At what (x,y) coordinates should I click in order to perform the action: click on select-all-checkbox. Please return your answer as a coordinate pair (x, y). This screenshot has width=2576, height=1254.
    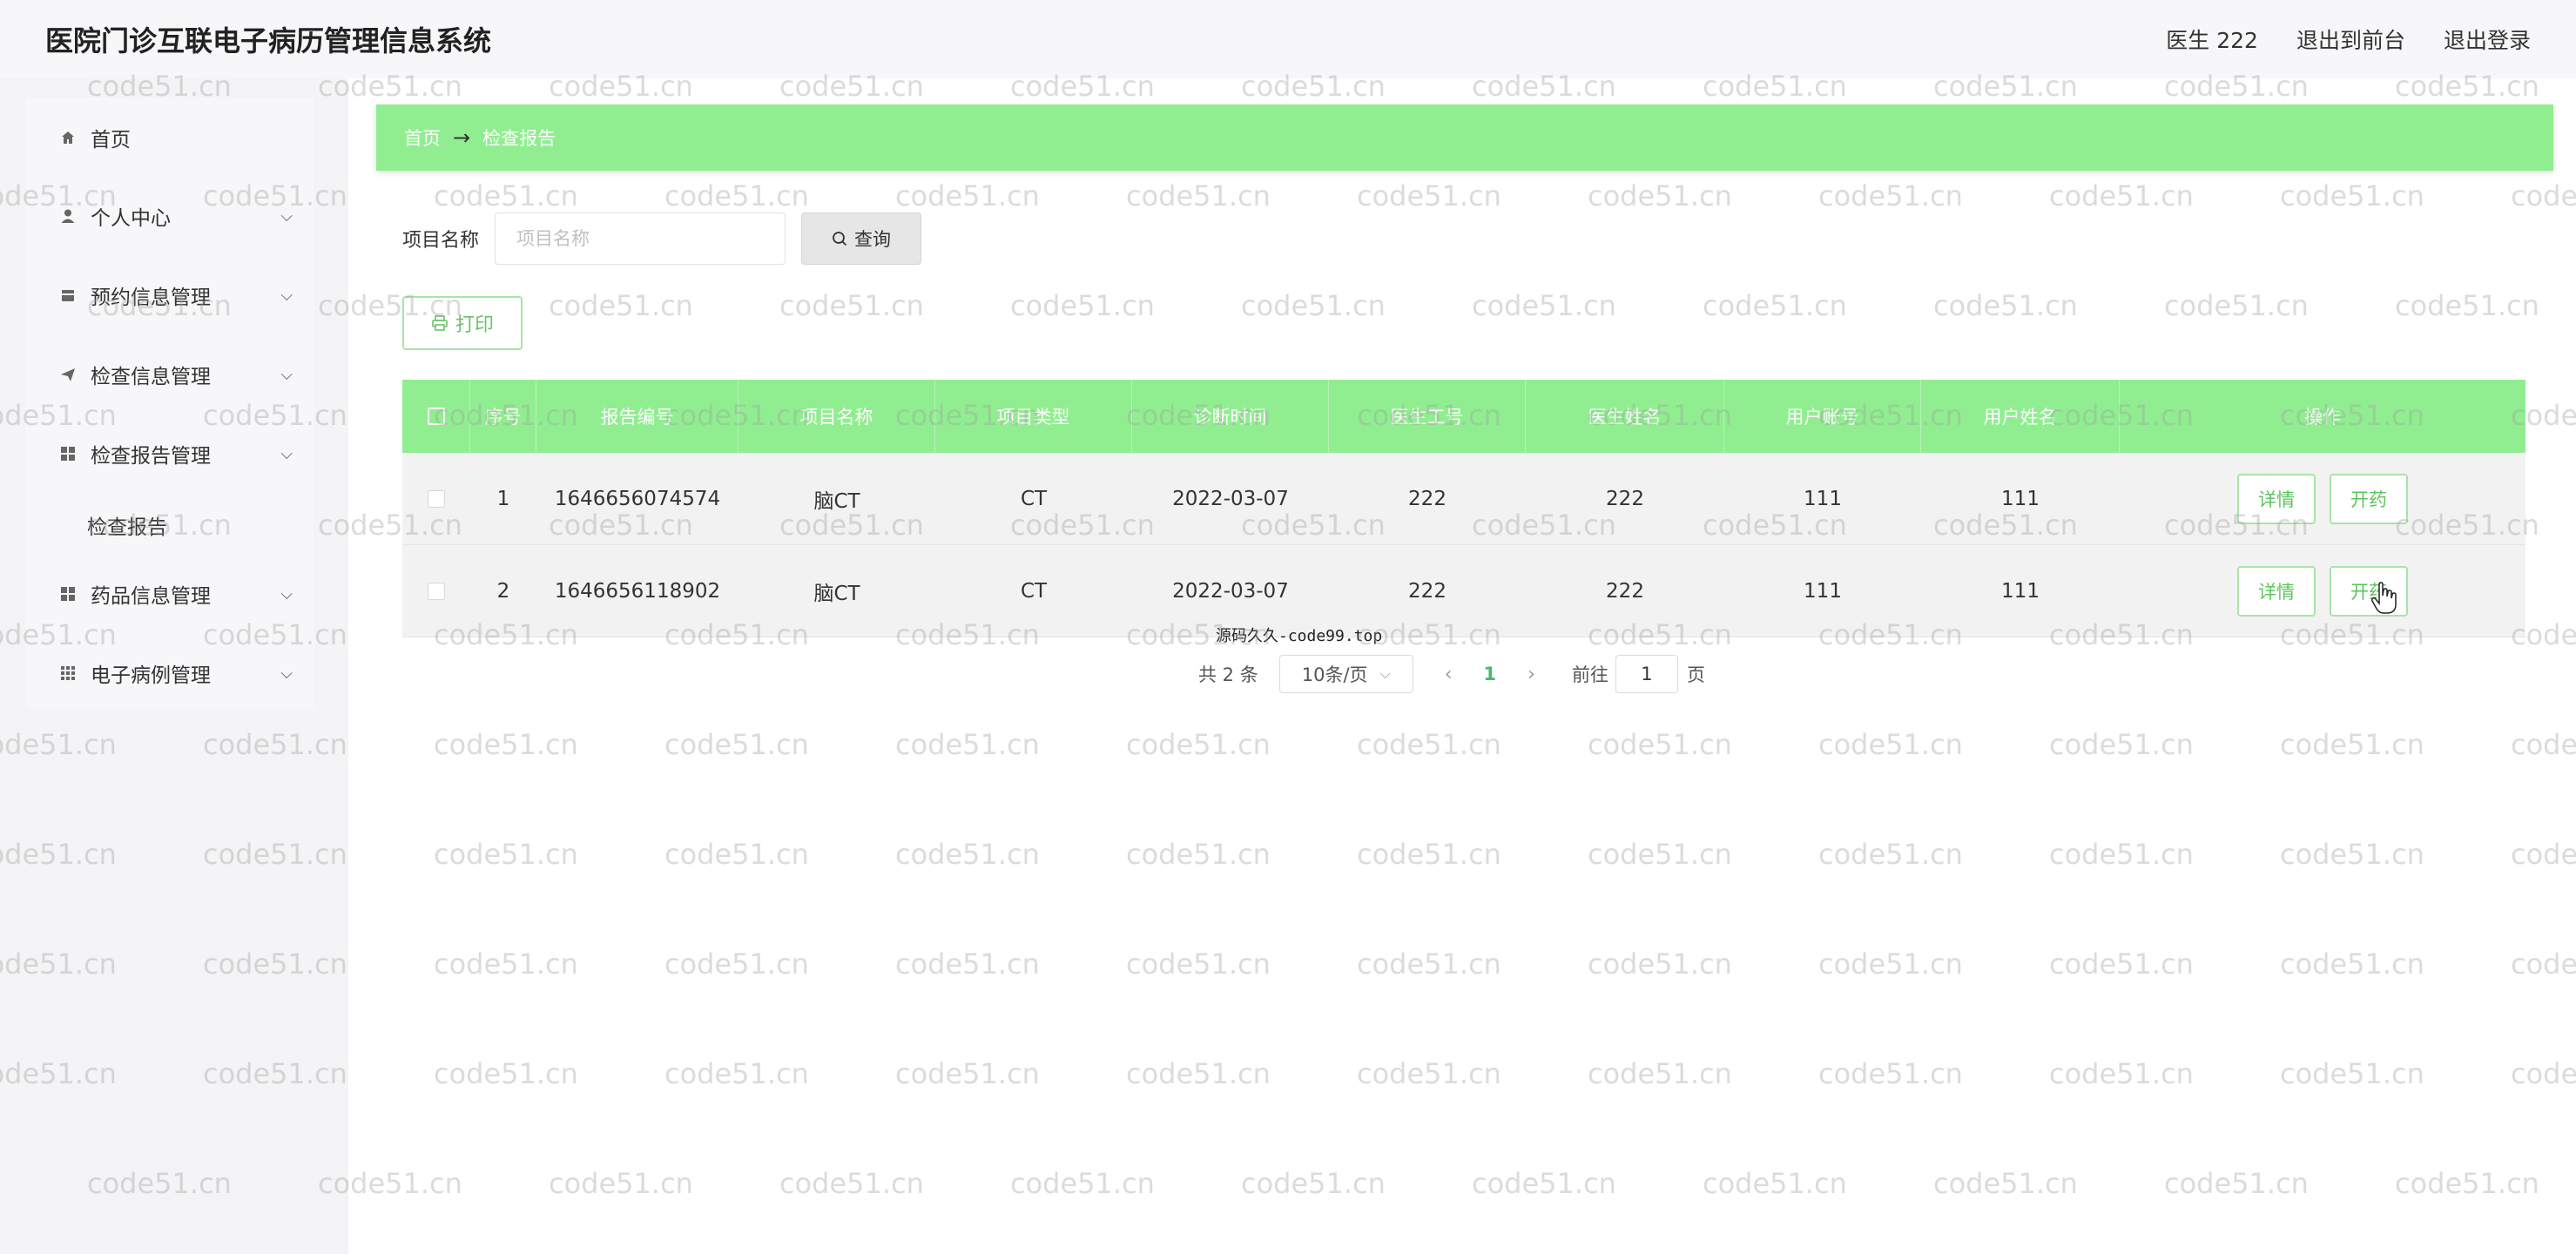
    Looking at the image, I should click on (436, 416).